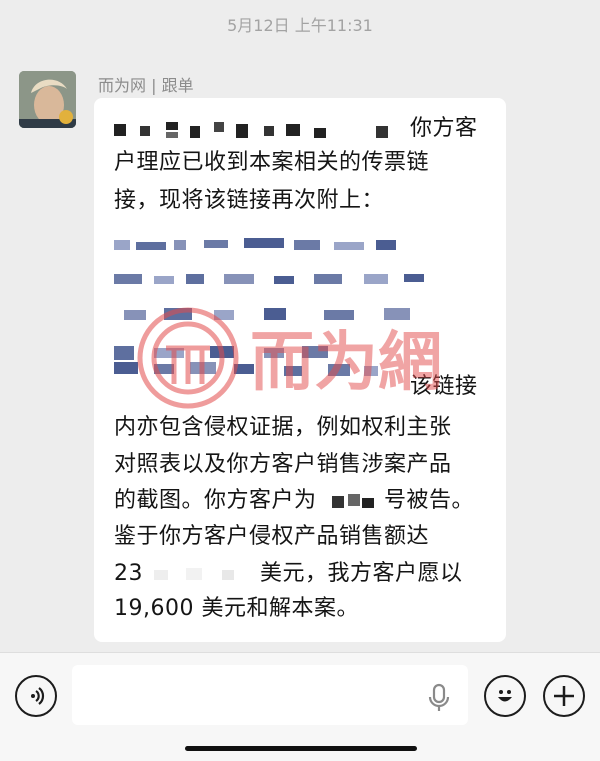 The image size is (600, 761). Describe the element at coordinates (272, 162) in the screenshot. I see `message-line: 户理应已收到本案相关的传票链` at that location.